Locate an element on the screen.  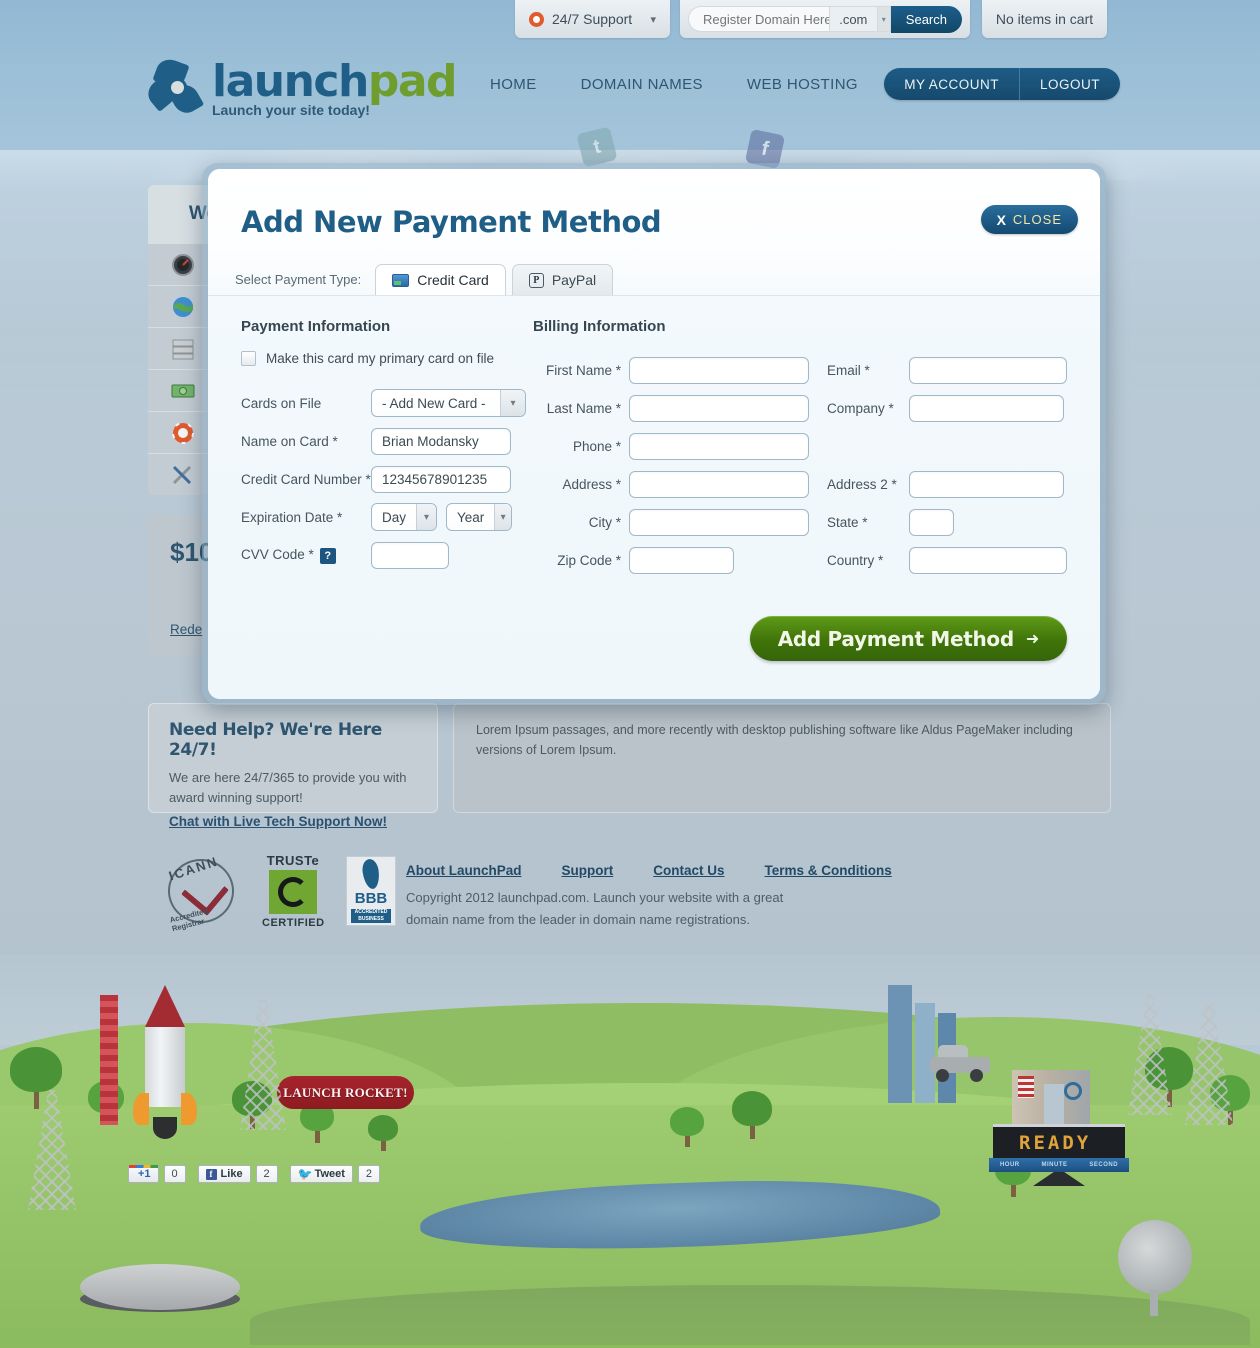
speedometer-icon is located at coordinates (183, 264).